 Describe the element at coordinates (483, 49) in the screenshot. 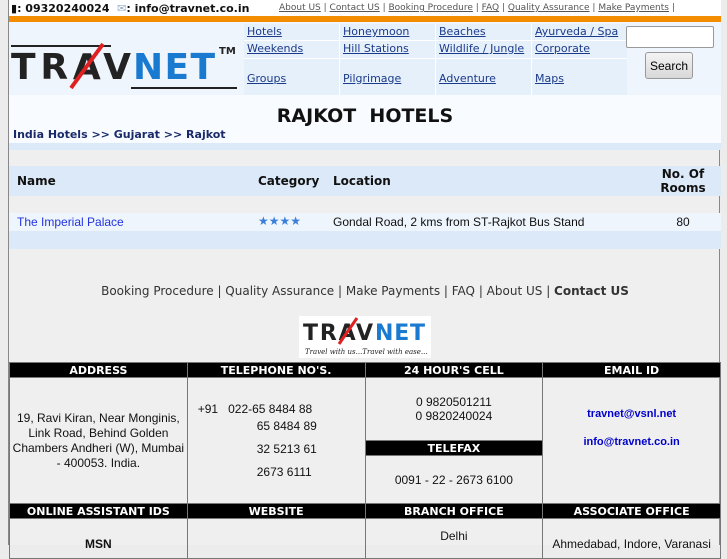

I see `nav-wildlife: Wildlife / Jungle` at that location.